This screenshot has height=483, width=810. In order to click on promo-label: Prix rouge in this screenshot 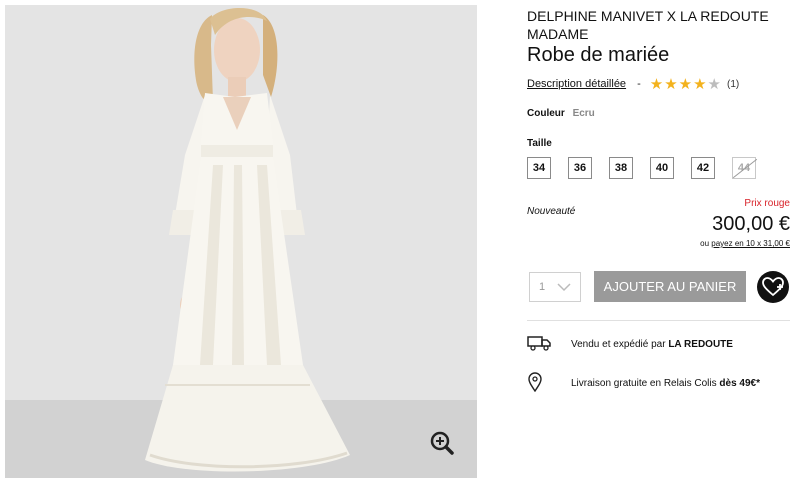, I will do `click(767, 203)`.